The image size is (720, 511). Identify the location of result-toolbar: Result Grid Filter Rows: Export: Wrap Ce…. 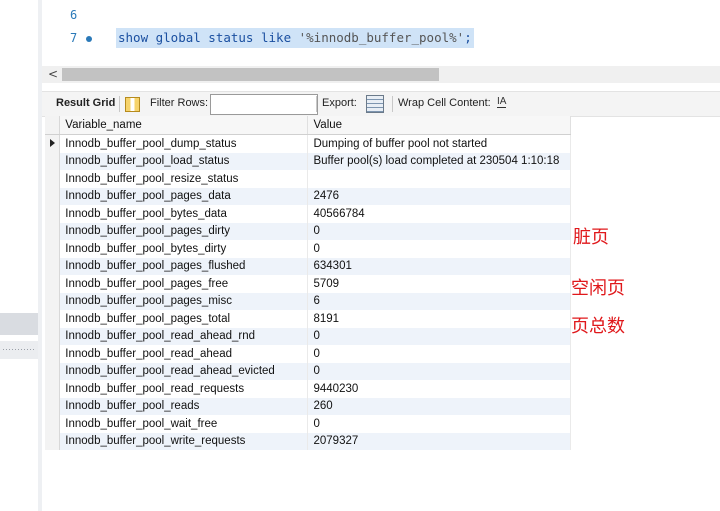
(381, 104).